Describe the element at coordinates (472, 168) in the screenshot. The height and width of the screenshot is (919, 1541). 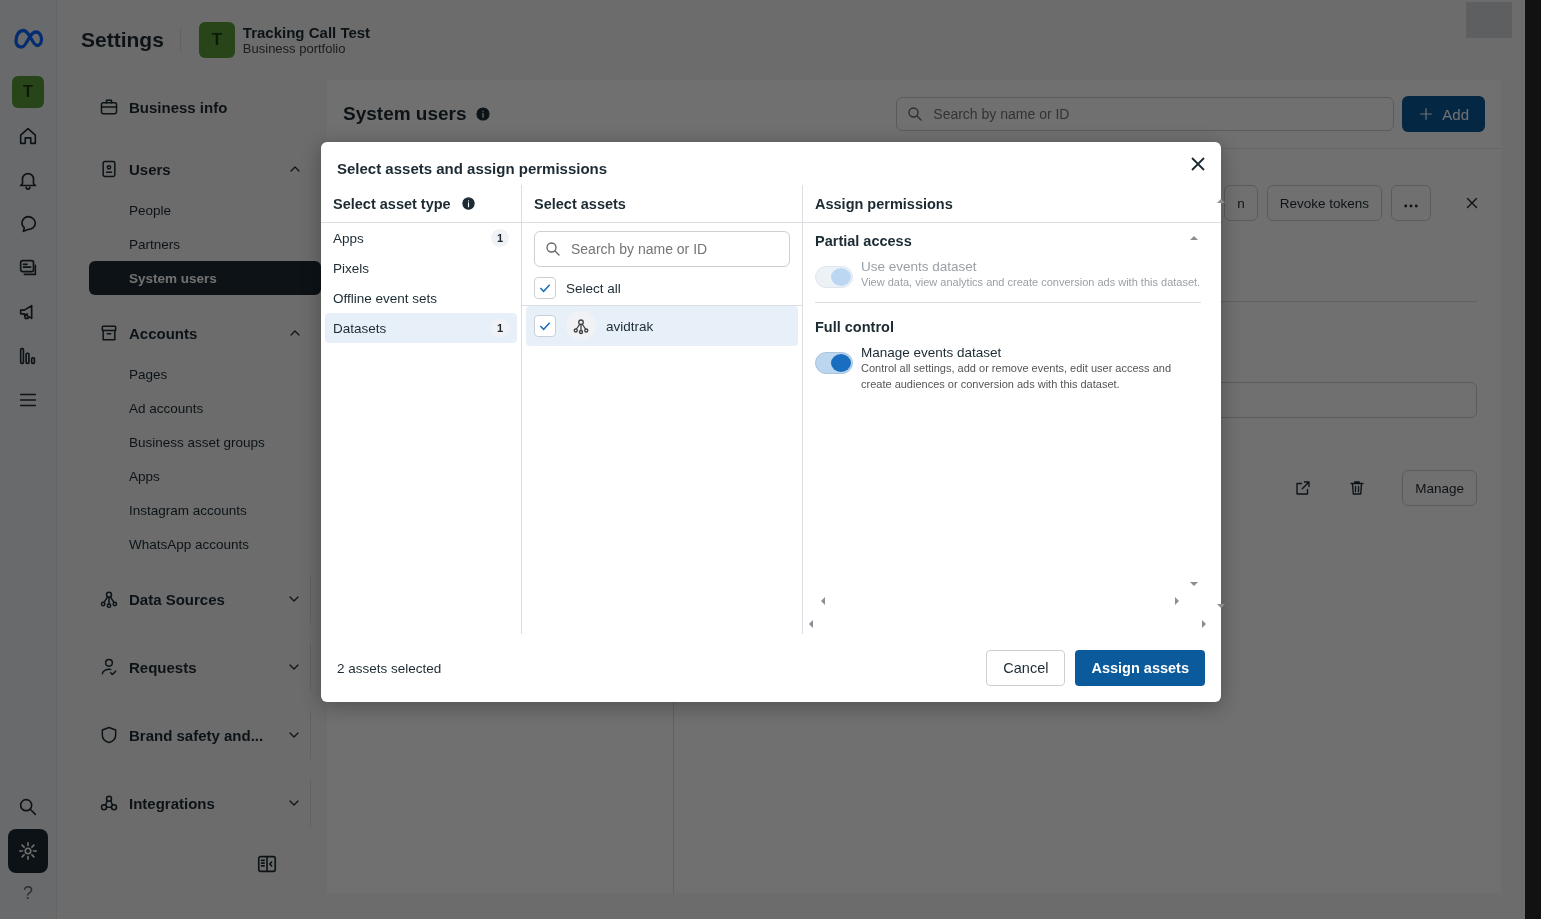
I see `dialog-title: Select assets and assign permissions` at that location.